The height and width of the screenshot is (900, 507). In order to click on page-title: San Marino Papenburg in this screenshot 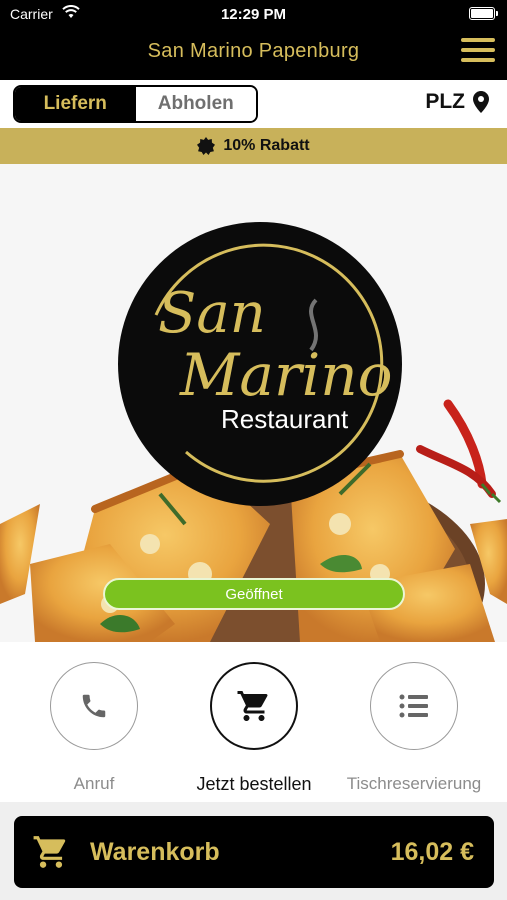, I will do `click(253, 51)`.